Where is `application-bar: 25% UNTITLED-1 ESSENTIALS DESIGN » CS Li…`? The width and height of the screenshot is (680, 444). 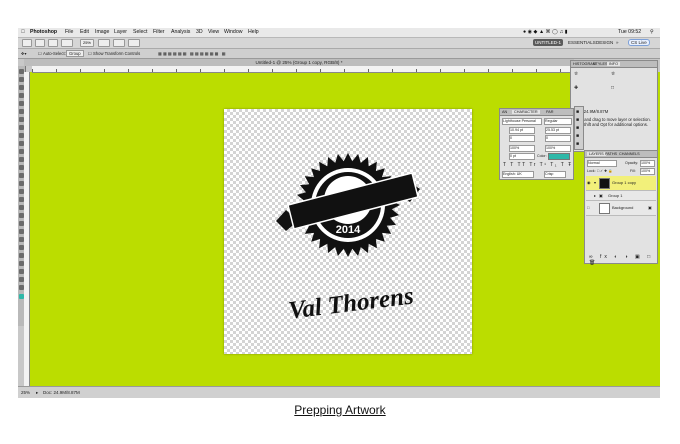
application-bar: 25% UNTITLED-1 ESSENTIALS DESIGN » CS Li… is located at coordinates (339, 43).